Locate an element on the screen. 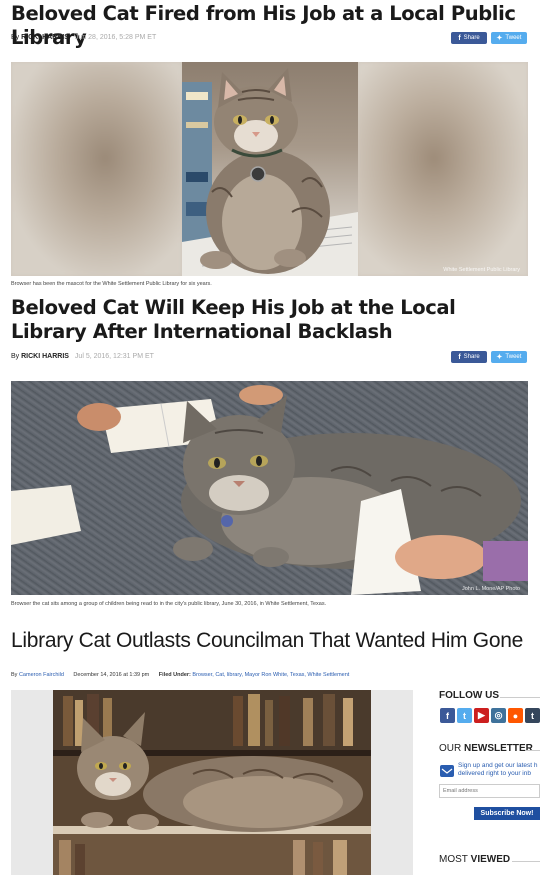 Image resolution: width=540 pixels, height=875 pixels. photo-blur-right is located at coordinates (442, 169).